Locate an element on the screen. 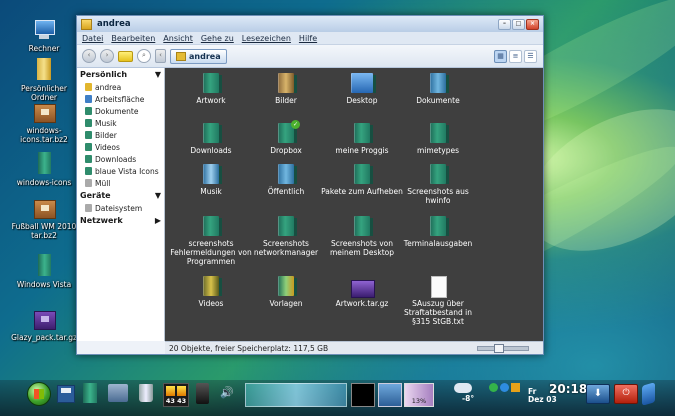  sidebar-item-vista-icons: blaue Vista Icons is located at coordinates (120, 171).